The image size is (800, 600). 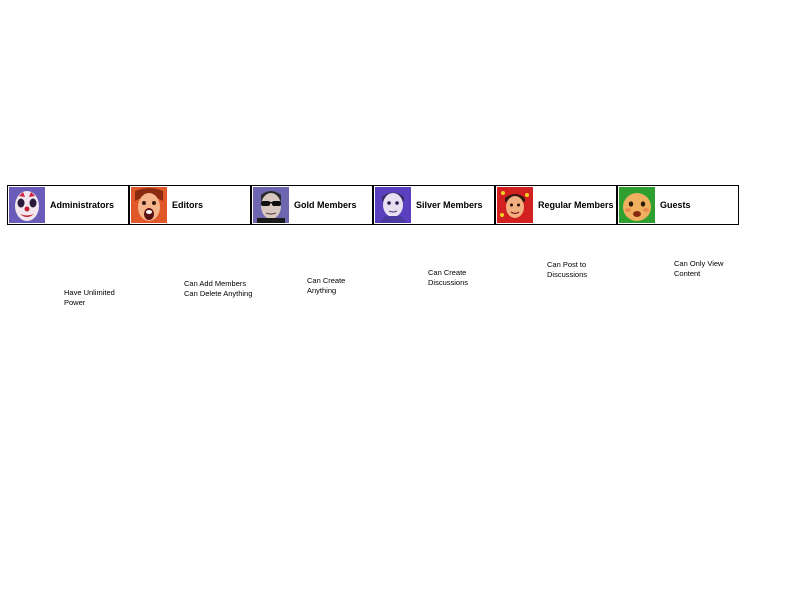 I want to click on permission-line: Anything, so click(x=322, y=290).